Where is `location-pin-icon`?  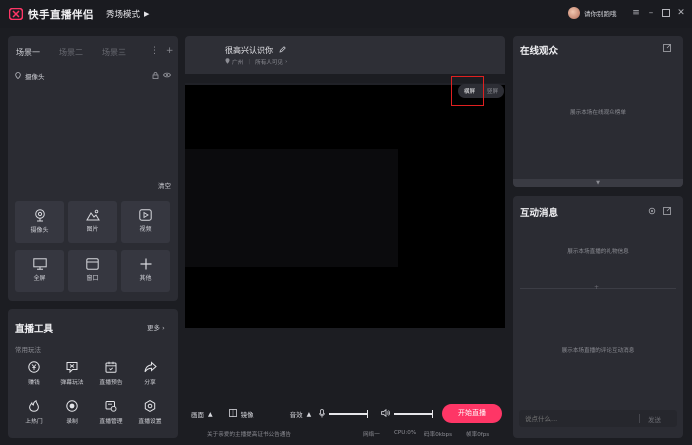
location-pin-icon is located at coordinates (18, 76).